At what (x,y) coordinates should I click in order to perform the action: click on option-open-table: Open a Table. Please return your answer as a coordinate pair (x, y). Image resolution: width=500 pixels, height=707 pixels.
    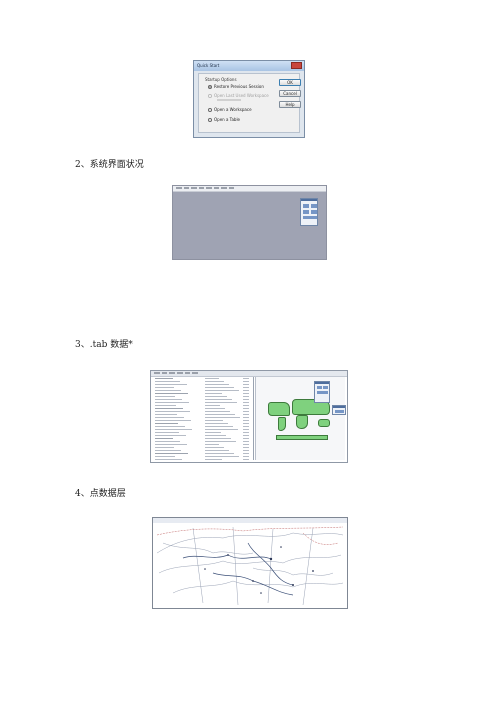
    Looking at the image, I should click on (224, 119).